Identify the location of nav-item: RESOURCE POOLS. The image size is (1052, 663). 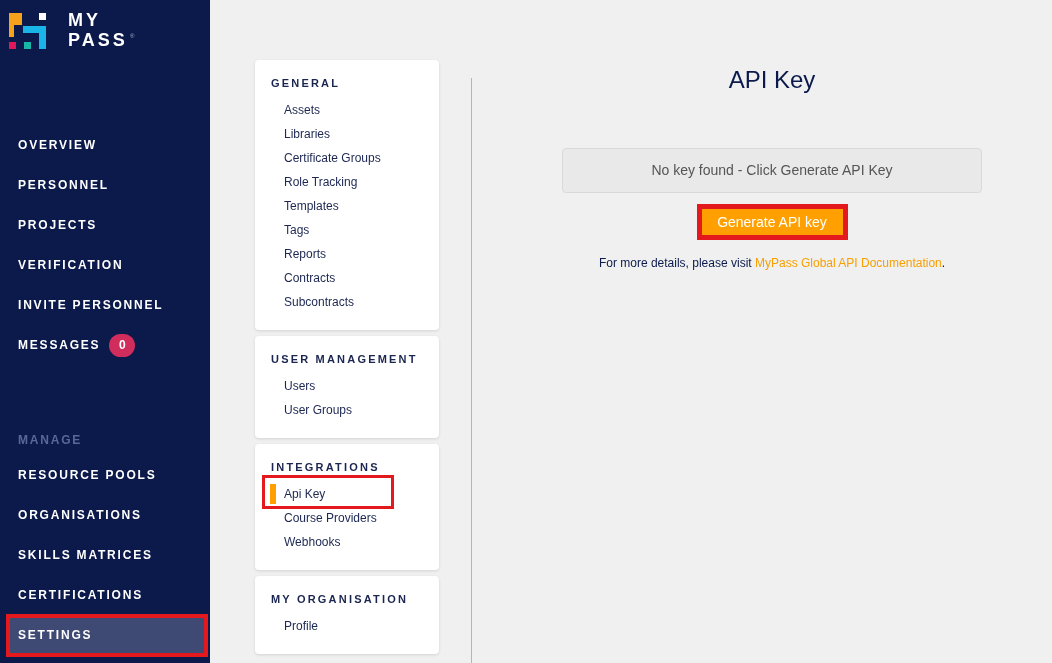
(107, 475).